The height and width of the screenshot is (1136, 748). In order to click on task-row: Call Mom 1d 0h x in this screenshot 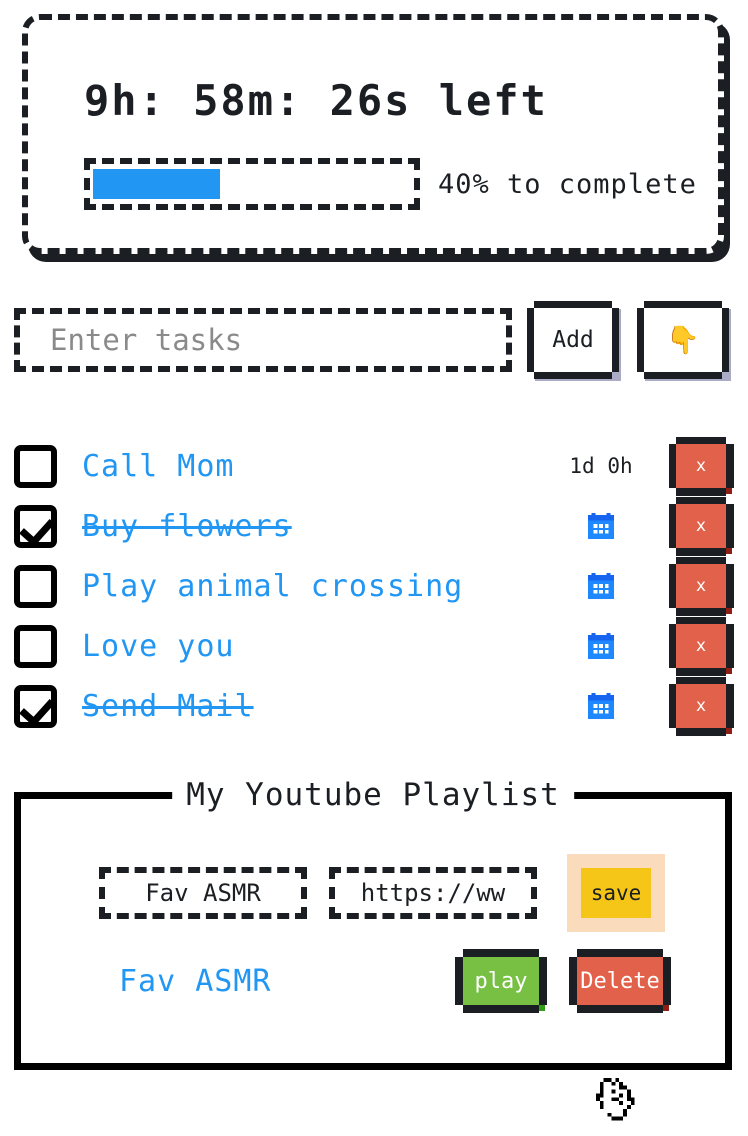, I will do `click(374, 466)`.